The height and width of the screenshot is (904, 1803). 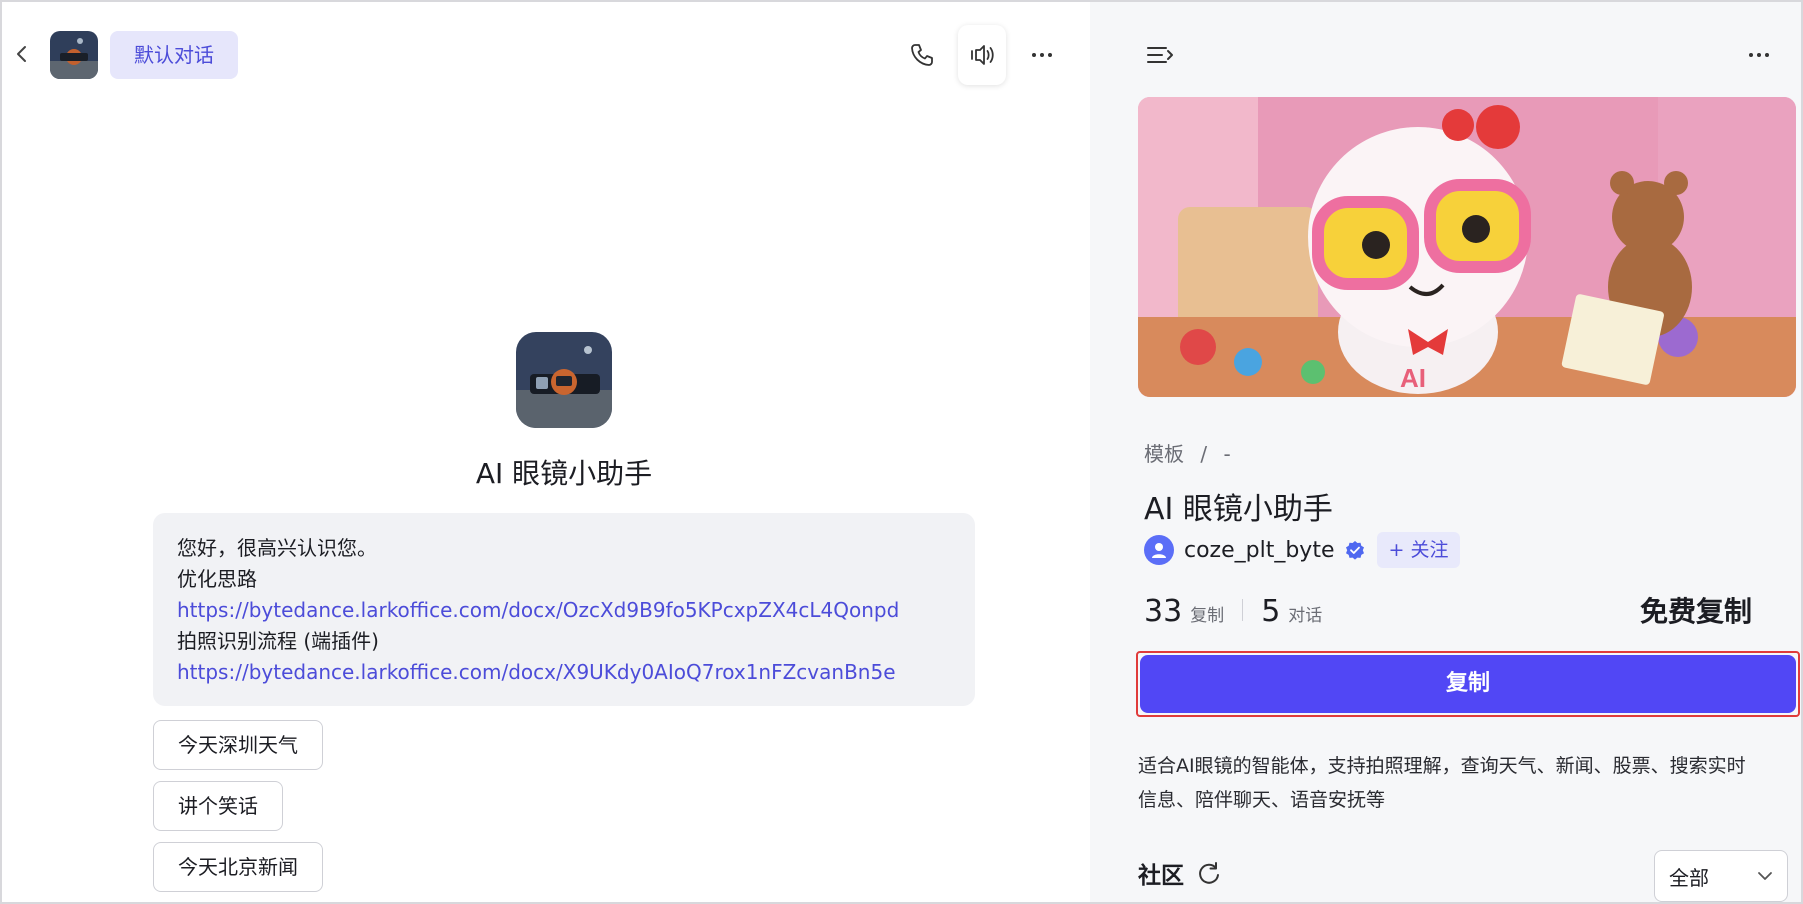 I want to click on suggestion-chip: 今天北京新闻, so click(x=238, y=867).